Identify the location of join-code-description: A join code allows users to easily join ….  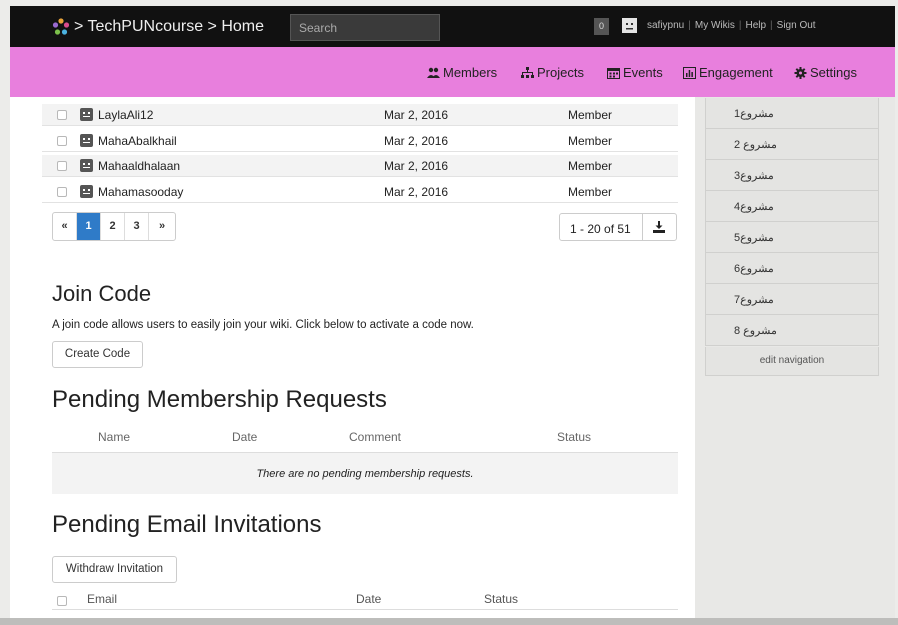
(263, 325).